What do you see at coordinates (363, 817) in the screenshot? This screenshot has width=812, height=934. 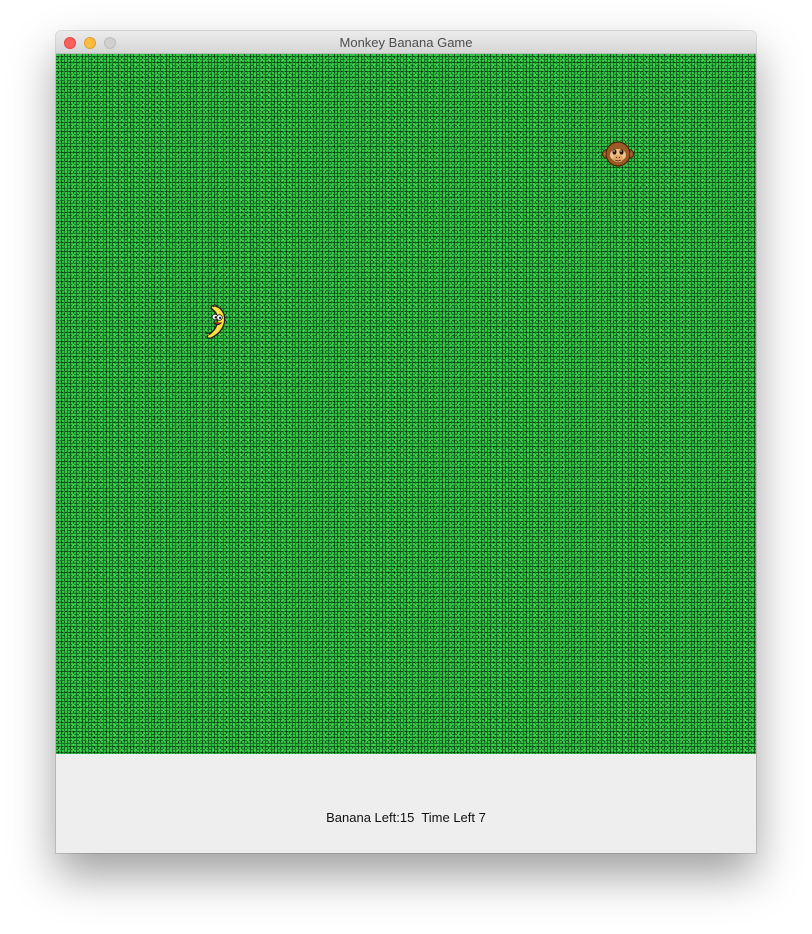 I see `banana-left-label: Banana Left:` at bounding box center [363, 817].